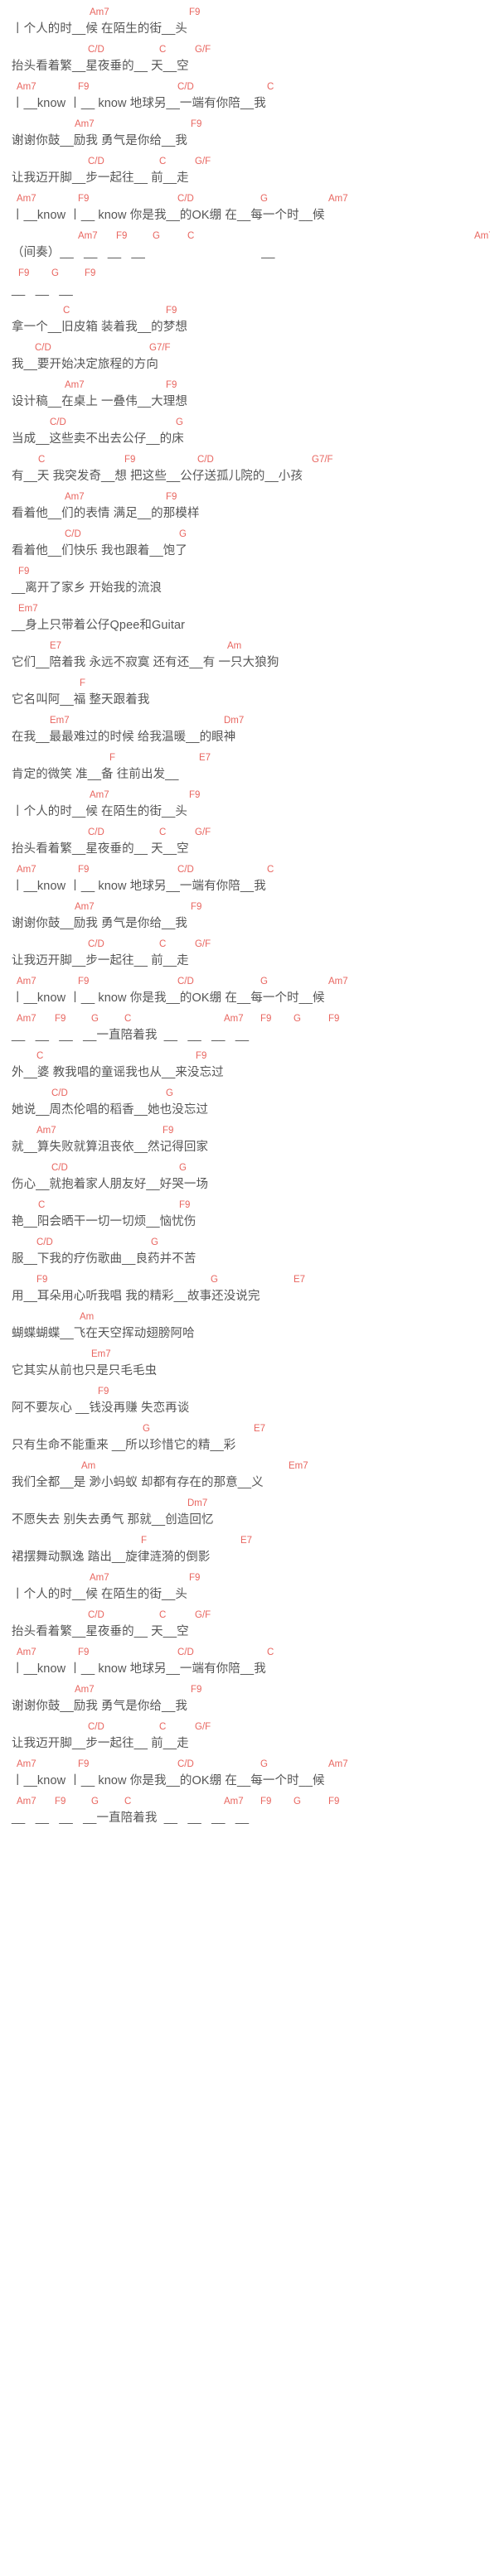 The height and width of the screenshot is (2576, 490). I want to click on chord-row: Em7 Dm7, so click(251, 722).